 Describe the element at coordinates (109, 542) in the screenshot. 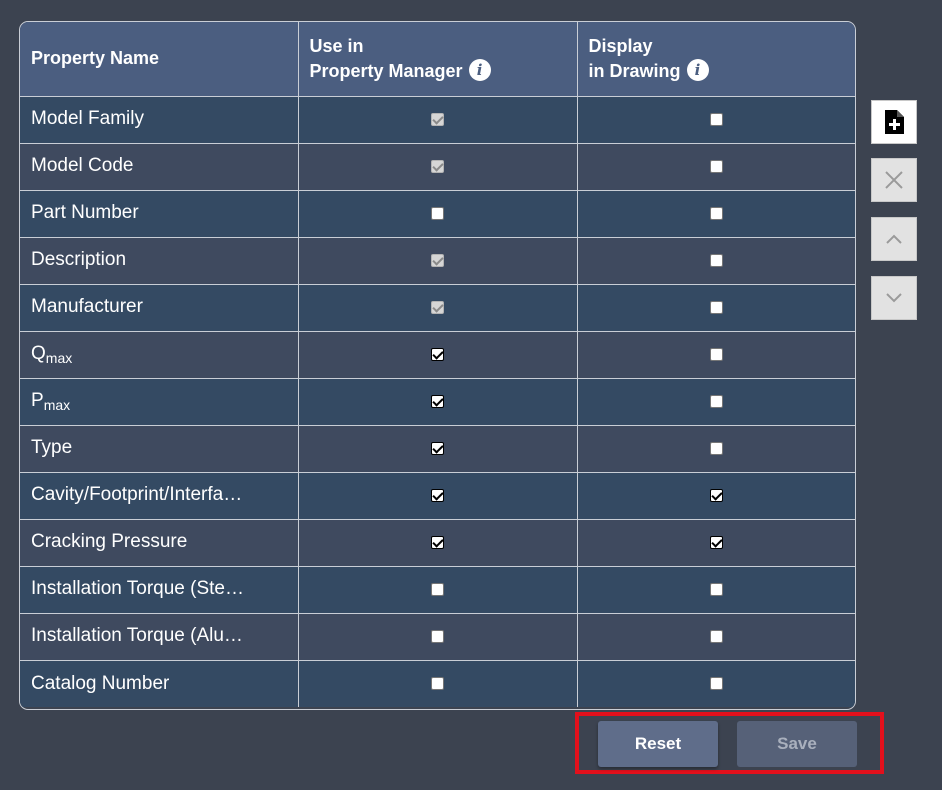

I see `property-name: Cracking Pressure` at that location.